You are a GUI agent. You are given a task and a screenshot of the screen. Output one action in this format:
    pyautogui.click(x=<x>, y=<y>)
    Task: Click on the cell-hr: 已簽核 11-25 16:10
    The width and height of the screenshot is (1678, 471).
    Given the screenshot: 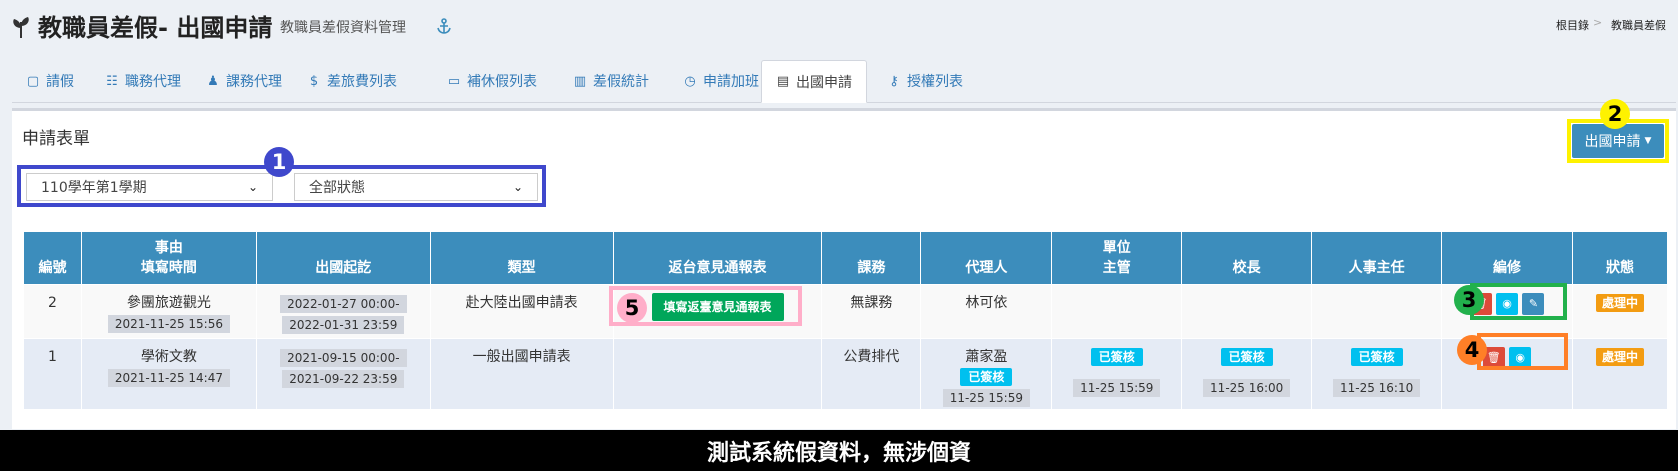 What is the action you would take?
    pyautogui.click(x=1377, y=374)
    